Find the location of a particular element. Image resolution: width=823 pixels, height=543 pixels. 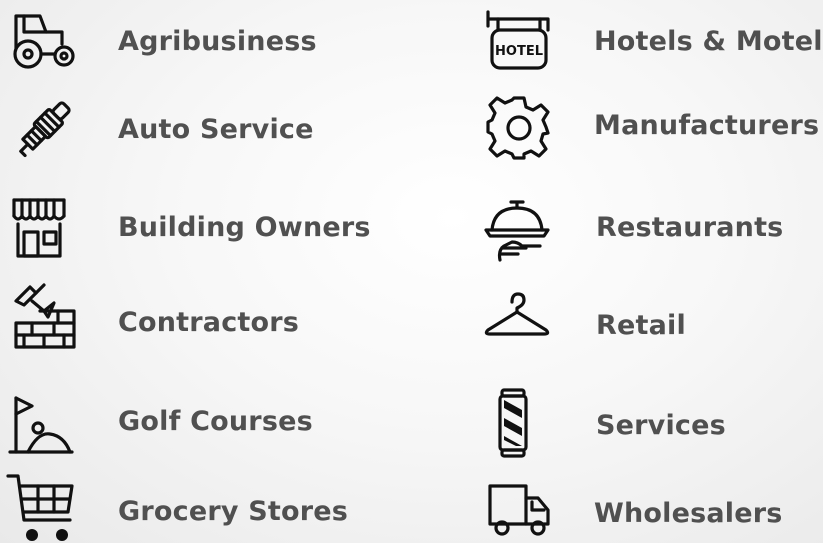

cloche-icon is located at coordinates (517, 229).